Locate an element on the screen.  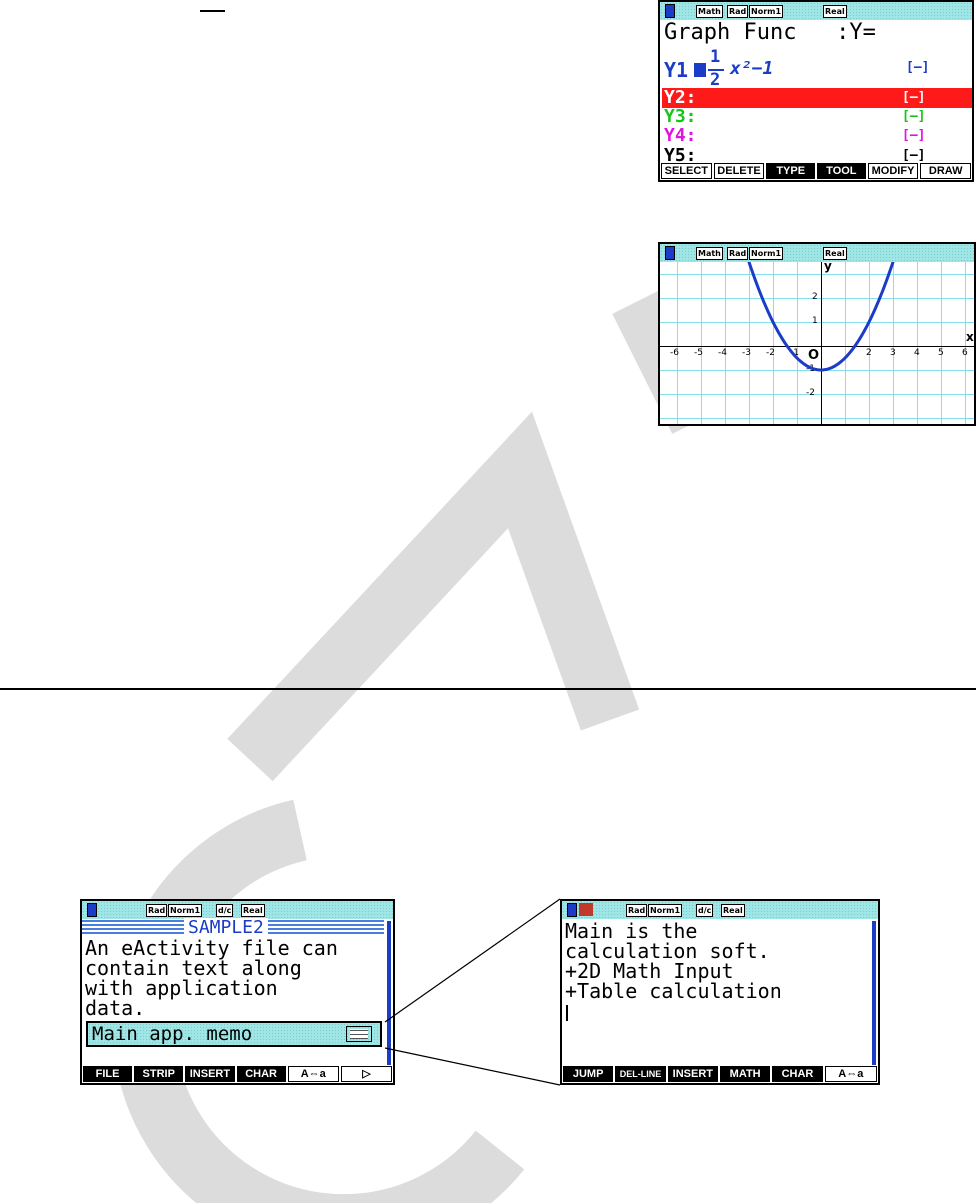
status-rad: Rad is located at coordinates (637, 910).